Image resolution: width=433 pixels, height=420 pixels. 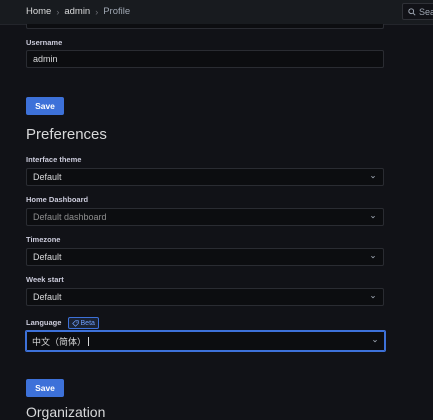 What do you see at coordinates (426, 11) in the screenshot?
I see `search-placeholder: Sea` at bounding box center [426, 11].